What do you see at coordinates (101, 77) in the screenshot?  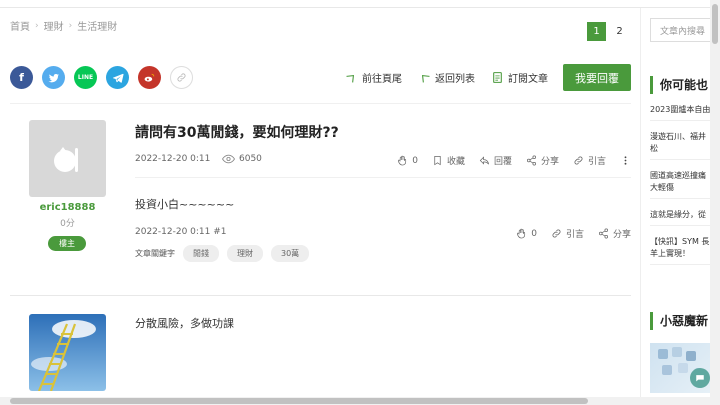 I see `share-bar: f LINE` at bounding box center [101, 77].